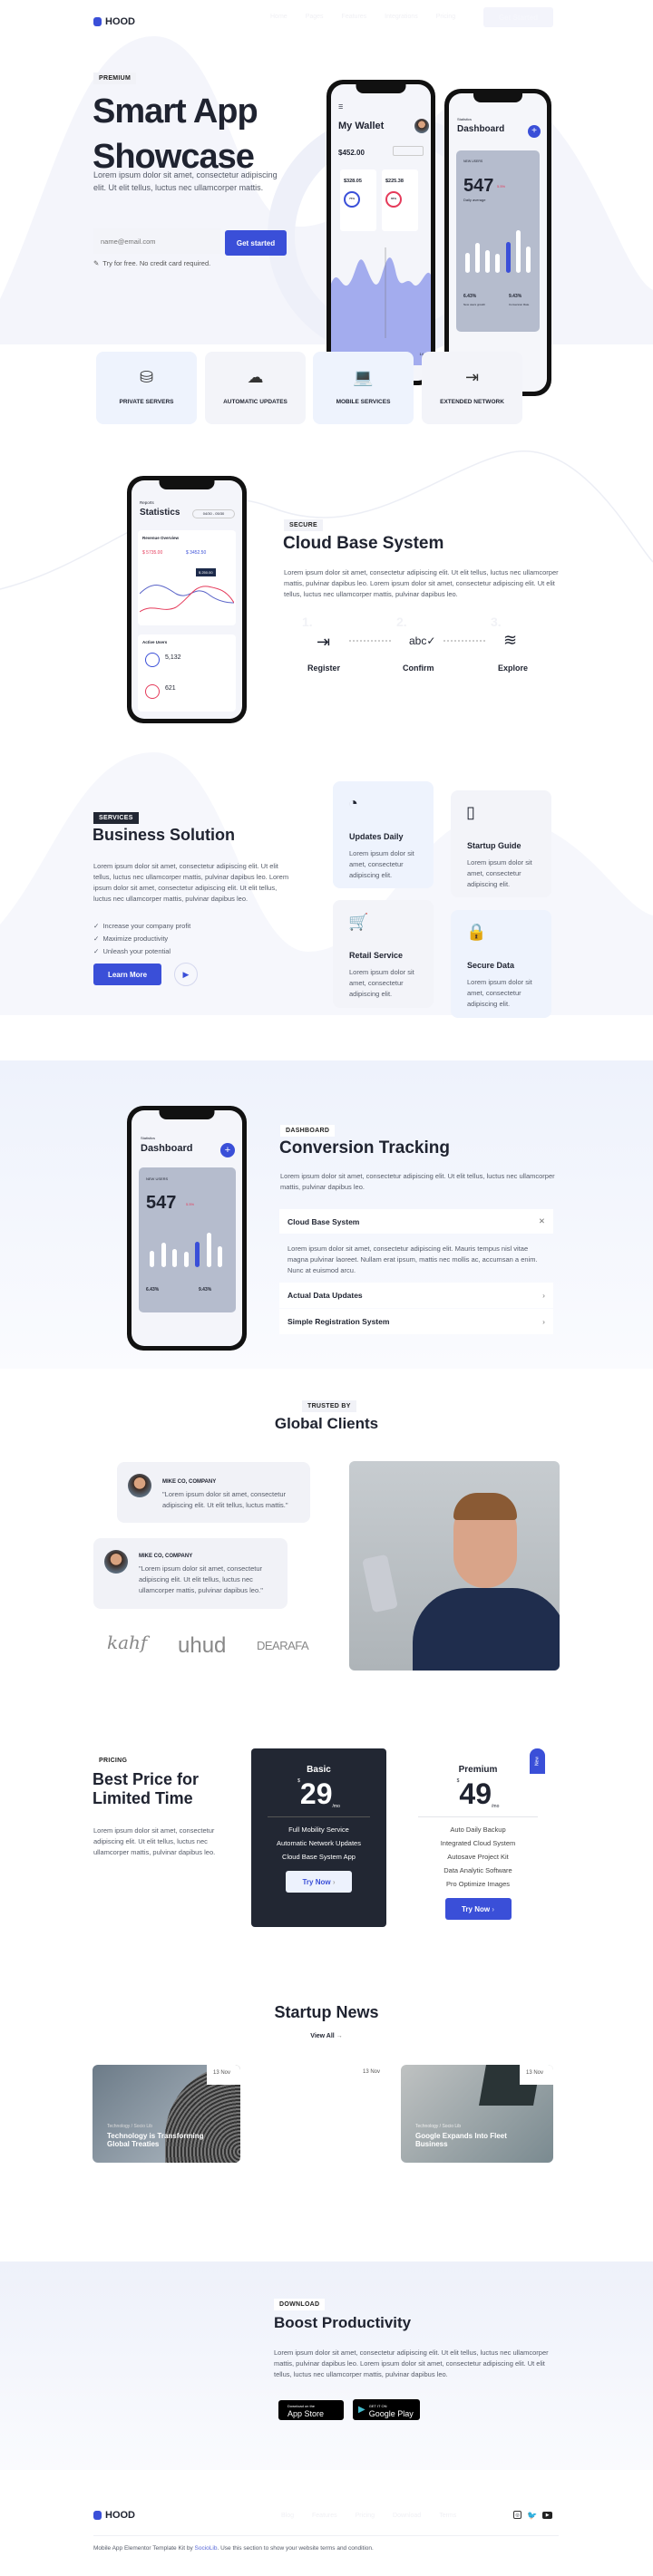 The width and height of the screenshot is (653, 2576). I want to click on footer-link: Features, so click(324, 2516).